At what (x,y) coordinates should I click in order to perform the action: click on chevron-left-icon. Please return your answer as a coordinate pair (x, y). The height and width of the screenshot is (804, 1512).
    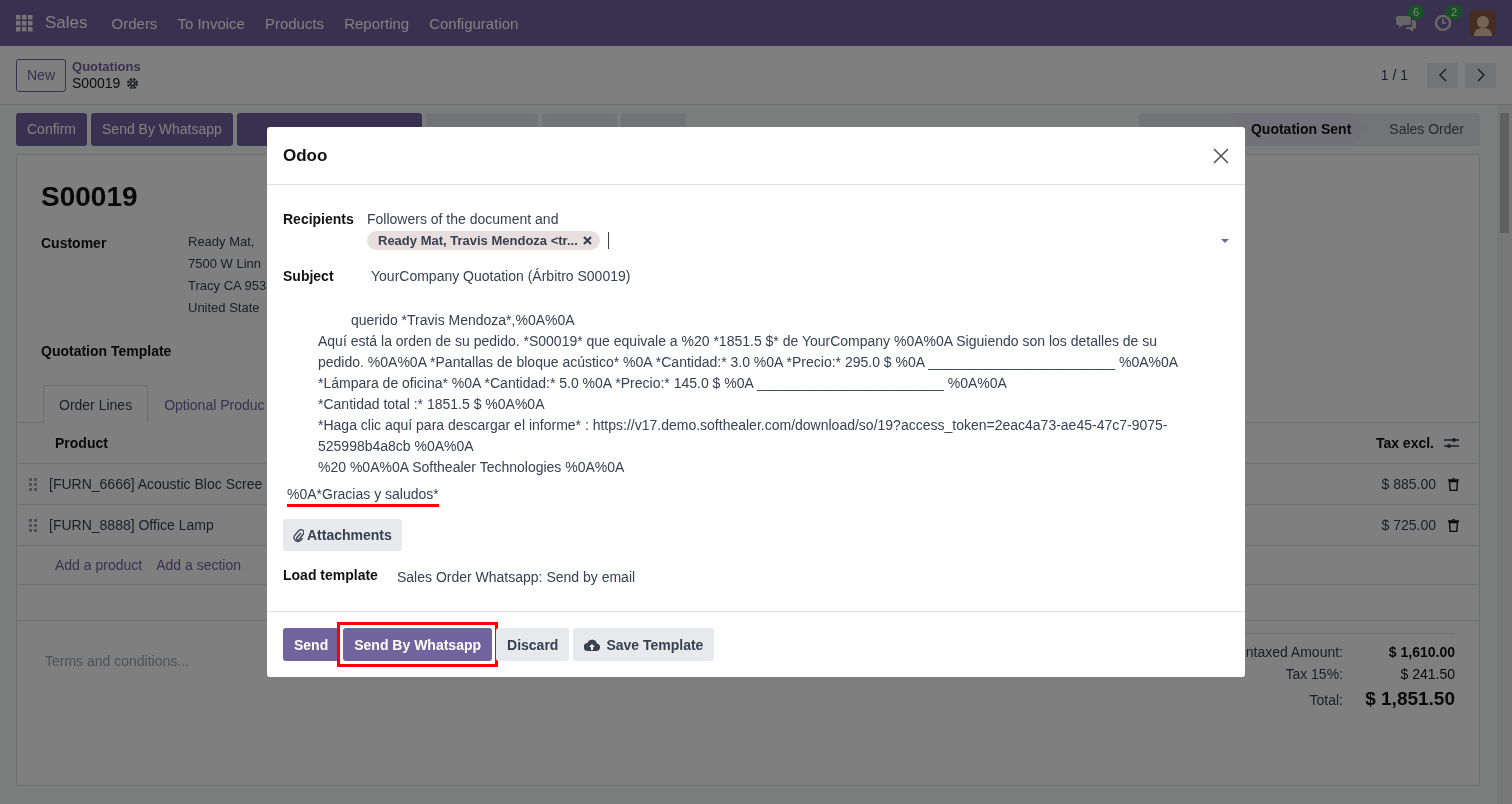
    Looking at the image, I should click on (1442, 75).